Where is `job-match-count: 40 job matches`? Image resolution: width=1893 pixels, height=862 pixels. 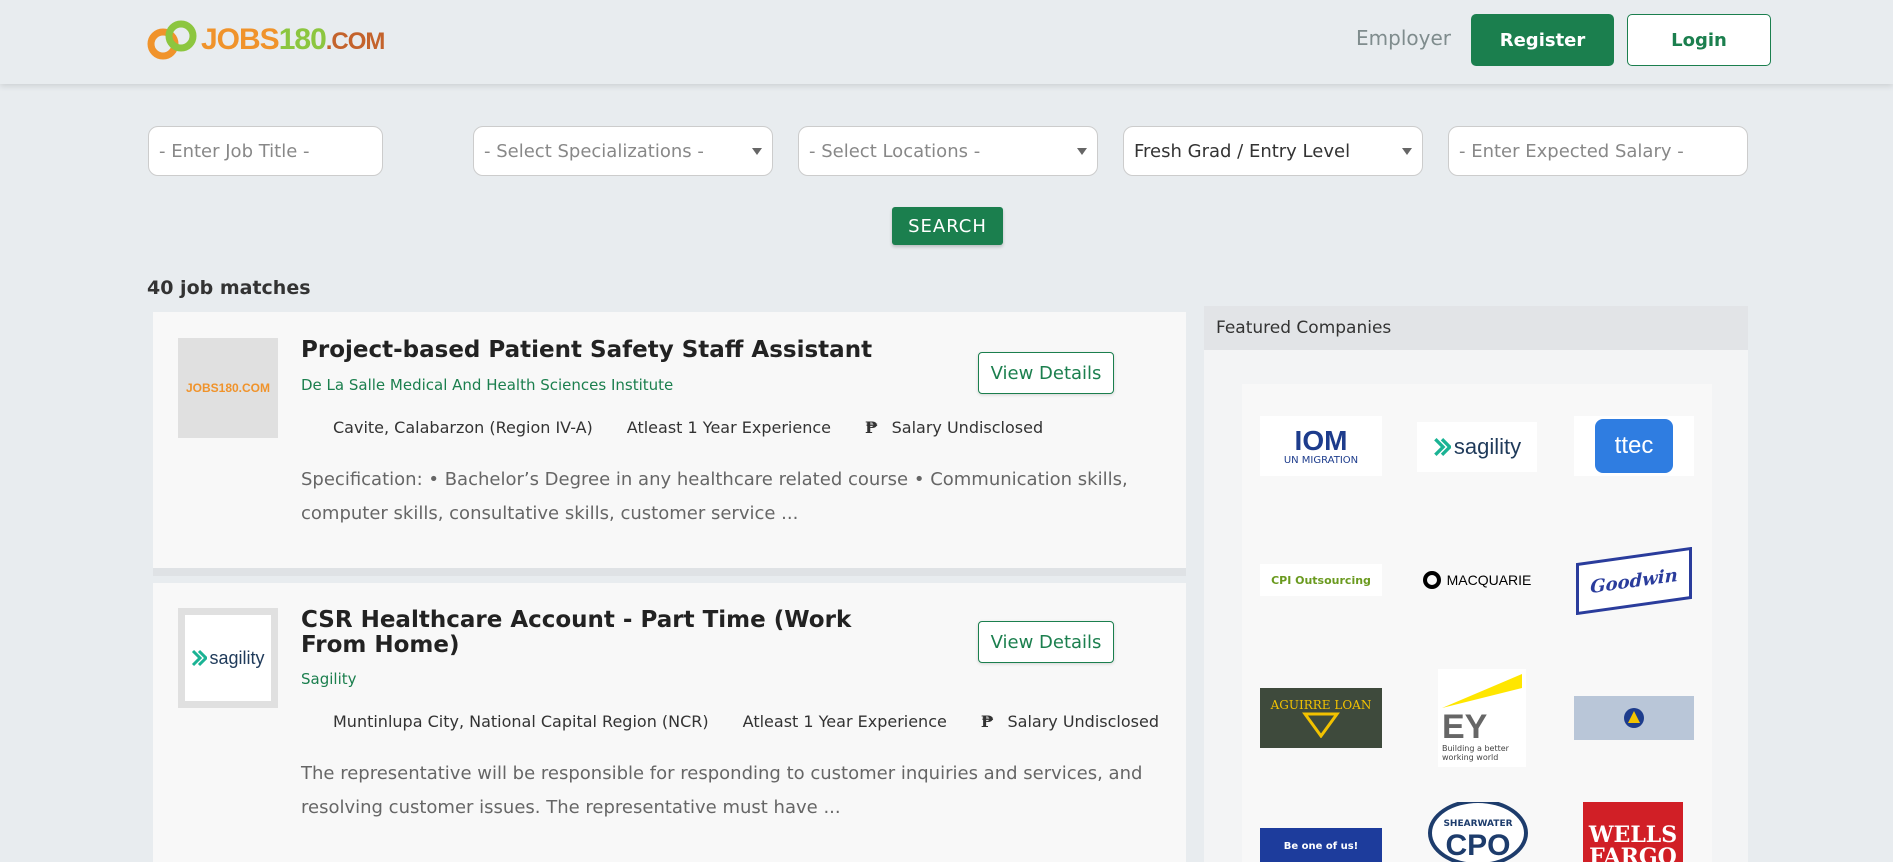 job-match-count: 40 job matches is located at coordinates (229, 288).